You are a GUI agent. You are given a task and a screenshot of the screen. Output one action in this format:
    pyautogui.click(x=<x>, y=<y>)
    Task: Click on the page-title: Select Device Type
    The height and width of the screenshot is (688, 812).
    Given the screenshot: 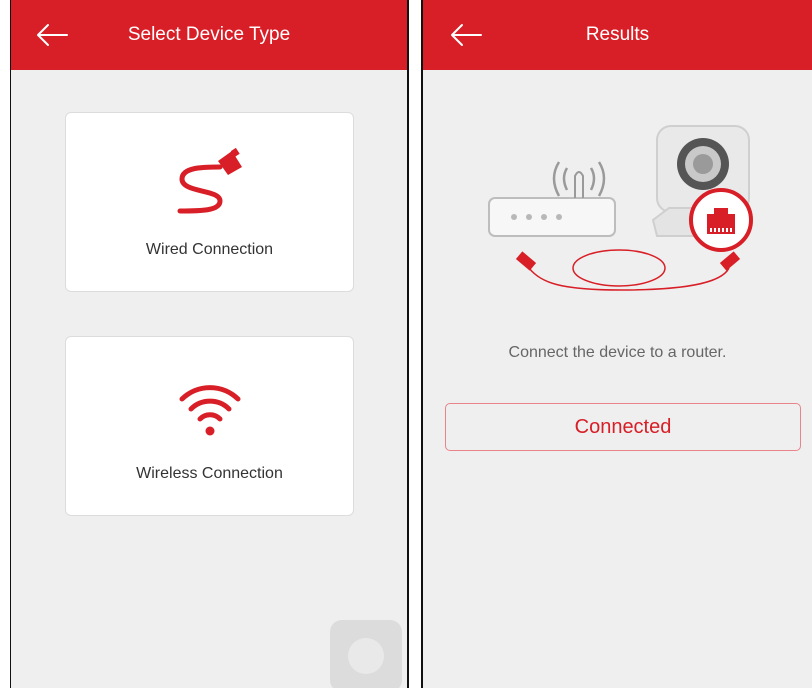 What is the action you would take?
    pyautogui.click(x=209, y=34)
    